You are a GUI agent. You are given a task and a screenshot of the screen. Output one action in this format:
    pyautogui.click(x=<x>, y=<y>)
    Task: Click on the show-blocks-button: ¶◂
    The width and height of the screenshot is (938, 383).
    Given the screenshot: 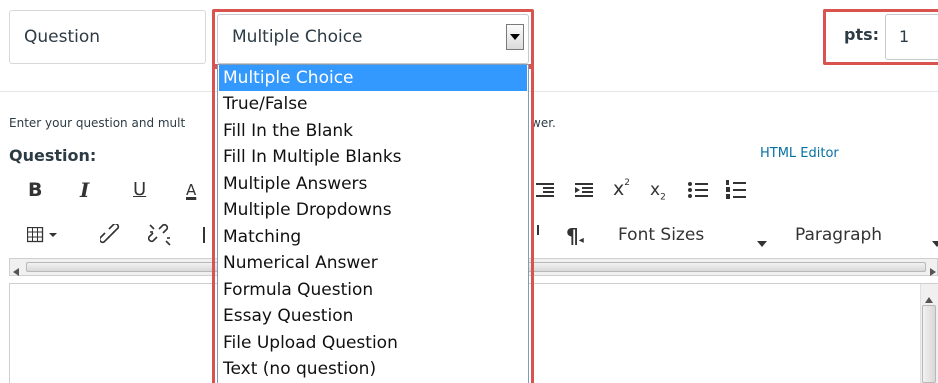 What is the action you would take?
    pyautogui.click(x=575, y=236)
    